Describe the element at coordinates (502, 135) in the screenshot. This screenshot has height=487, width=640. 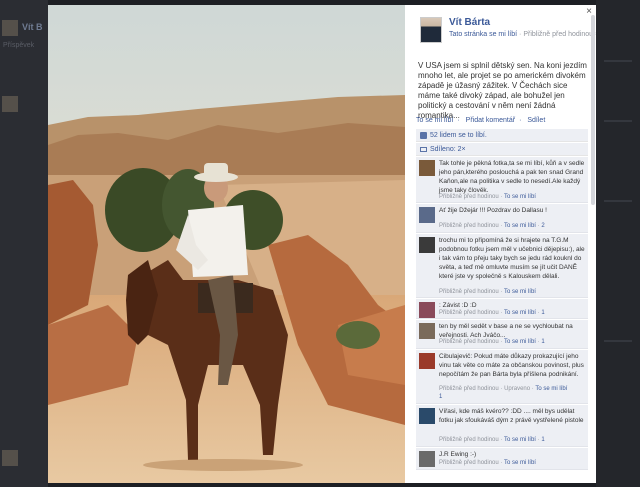
I see `likes-summary: 52 lidem se to líbí.` at that location.